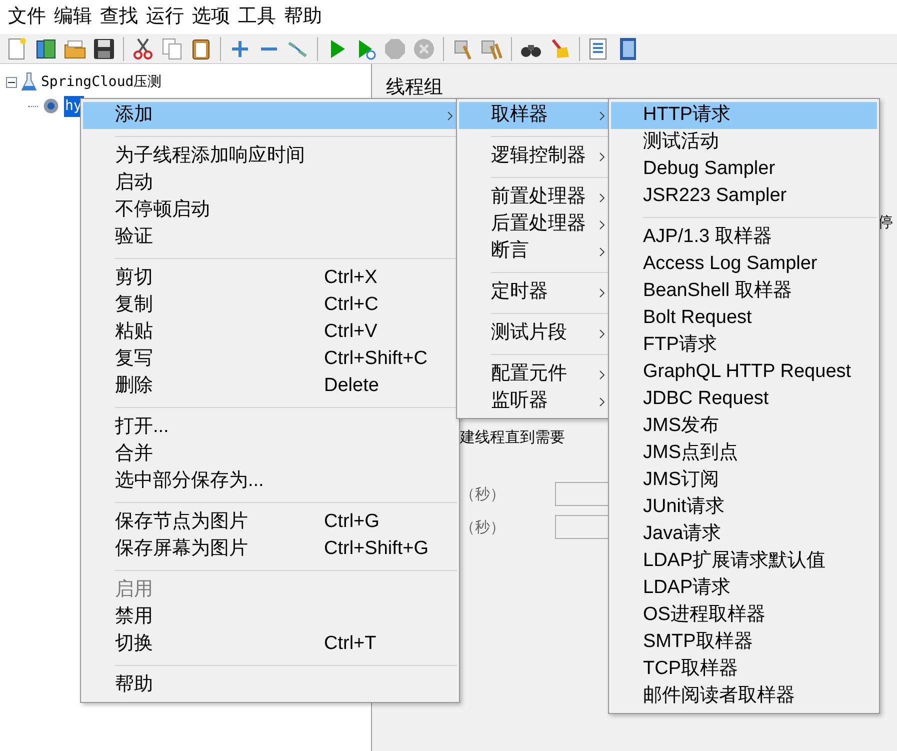 The image size is (897, 751). I want to click on menu-item: GraphQL HTTP Request, so click(744, 372).